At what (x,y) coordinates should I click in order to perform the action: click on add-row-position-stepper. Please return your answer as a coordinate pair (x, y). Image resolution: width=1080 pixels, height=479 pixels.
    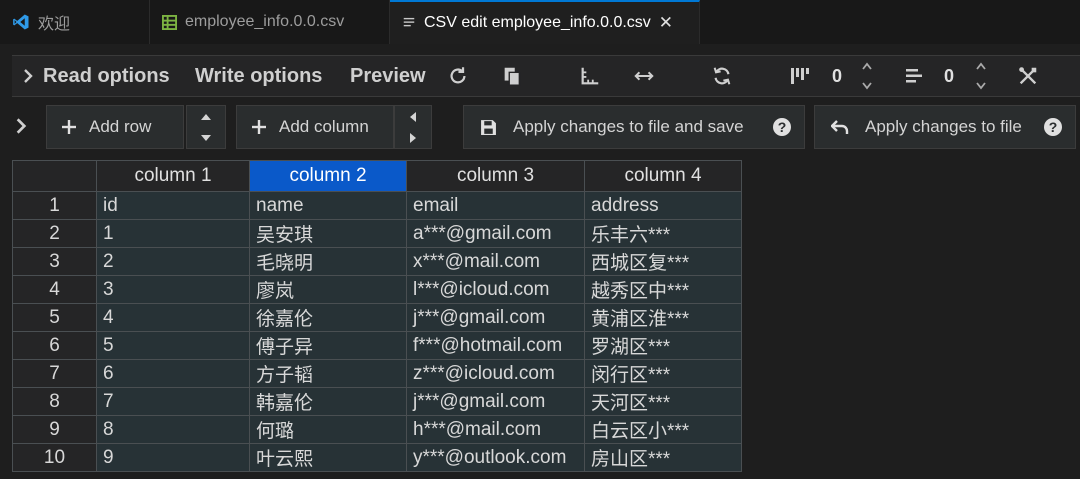
    Looking at the image, I should click on (206, 127).